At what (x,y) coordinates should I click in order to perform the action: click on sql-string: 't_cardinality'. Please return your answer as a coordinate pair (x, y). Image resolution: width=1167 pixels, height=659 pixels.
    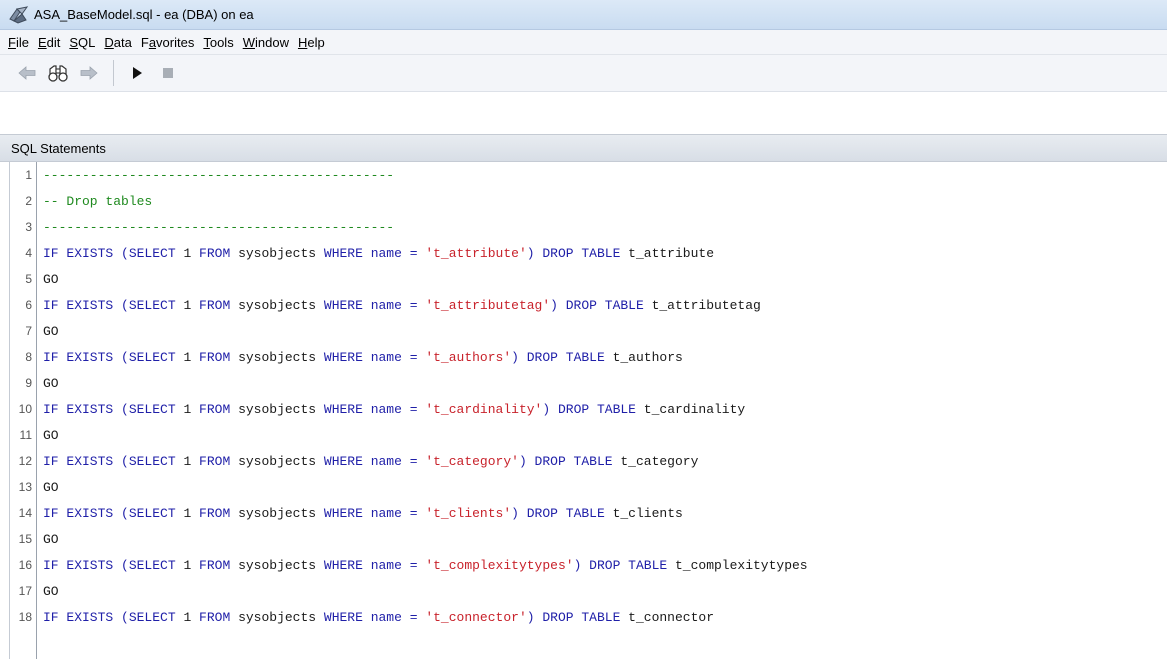
    Looking at the image, I should click on (484, 409).